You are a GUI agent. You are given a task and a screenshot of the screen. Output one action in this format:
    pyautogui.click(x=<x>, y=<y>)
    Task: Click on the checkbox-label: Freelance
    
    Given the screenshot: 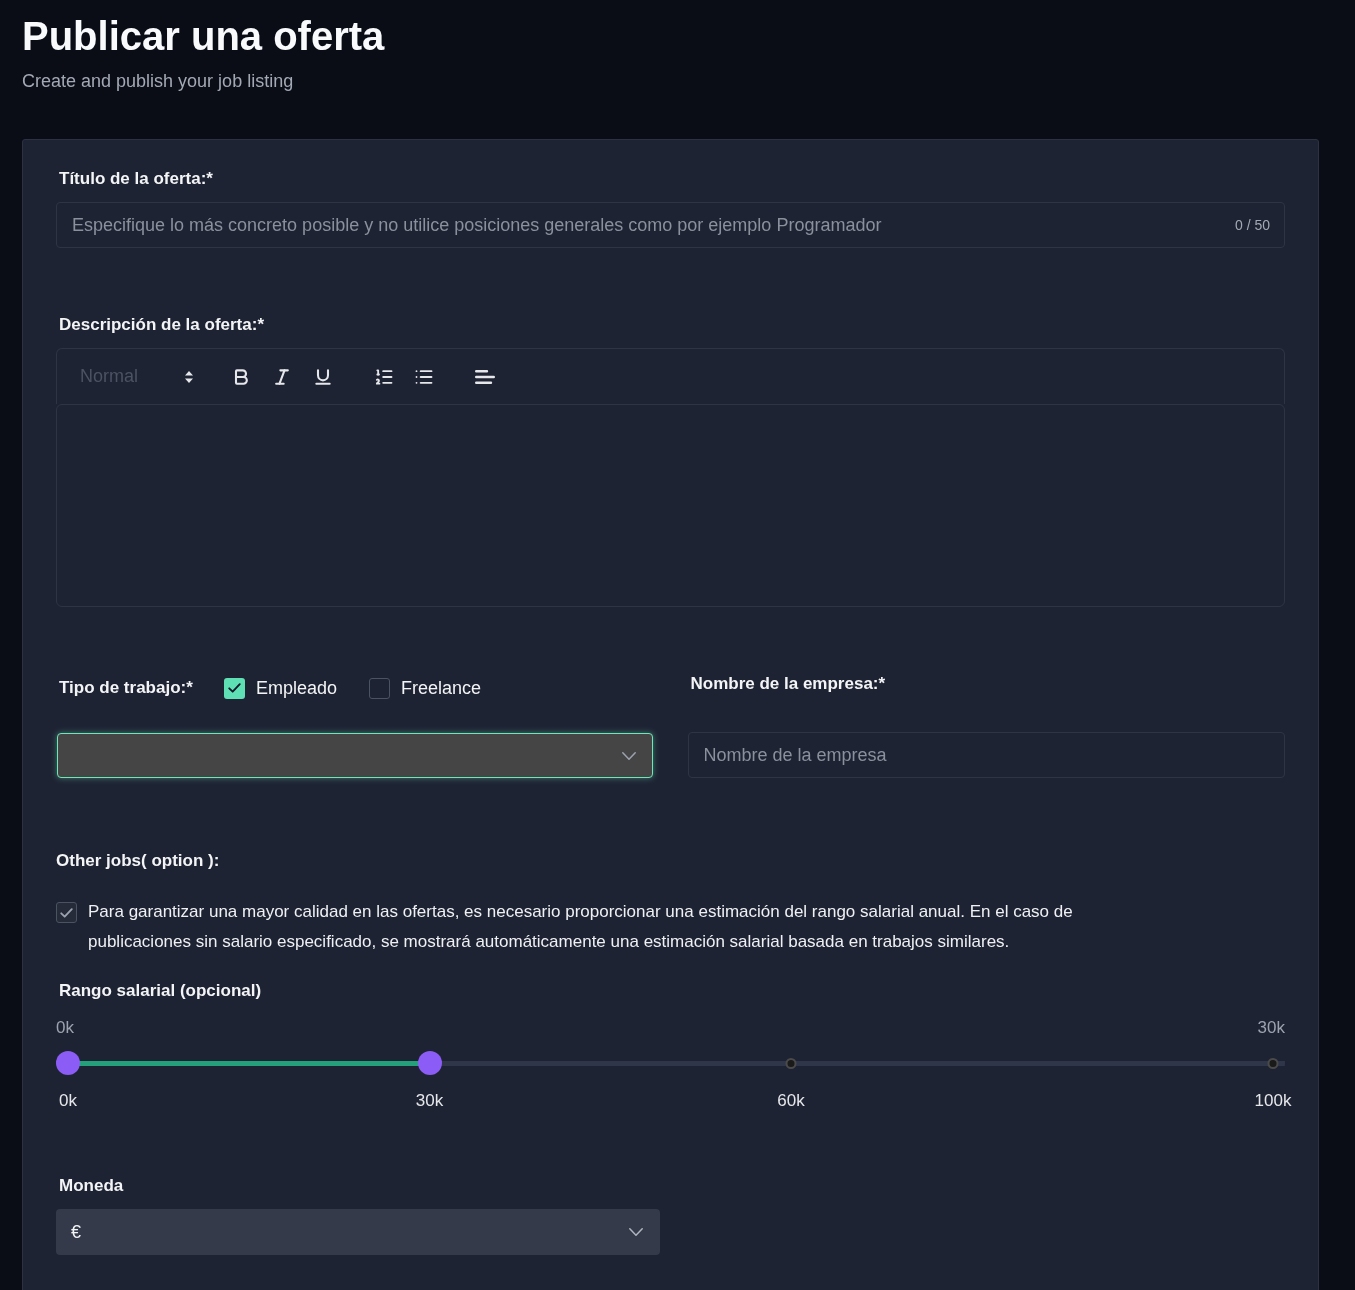 What is the action you would take?
    pyautogui.click(x=441, y=688)
    